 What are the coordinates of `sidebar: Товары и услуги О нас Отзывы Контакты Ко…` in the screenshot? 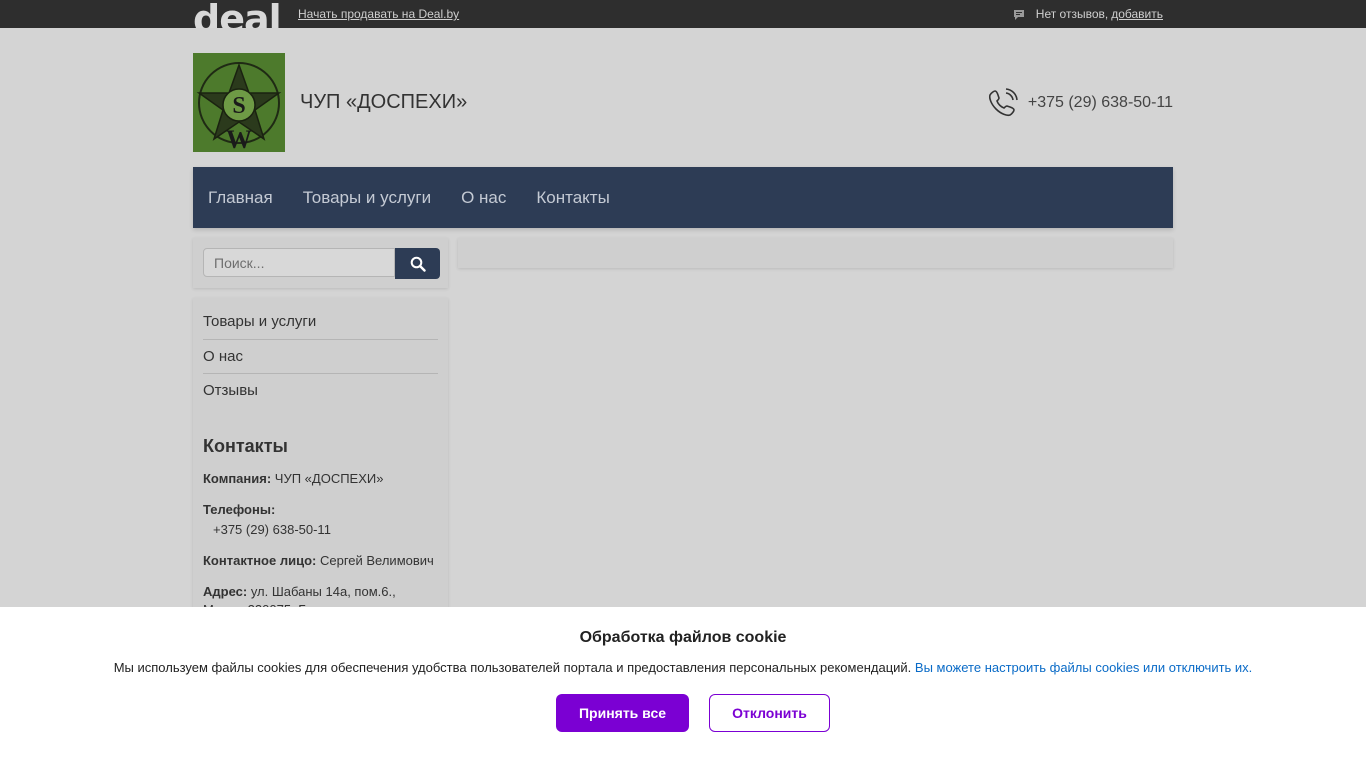 It's located at (320, 458).